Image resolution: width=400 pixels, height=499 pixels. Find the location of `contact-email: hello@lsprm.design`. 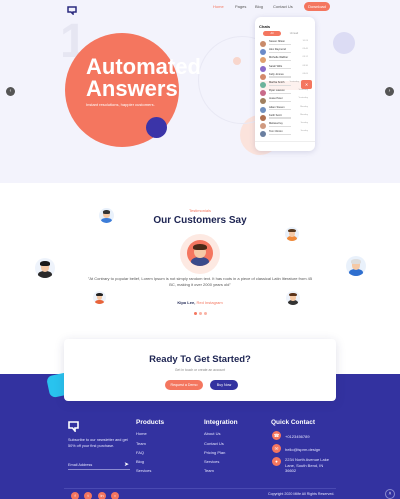

contact-email: hello@lsprm.design is located at coordinates (302, 449).